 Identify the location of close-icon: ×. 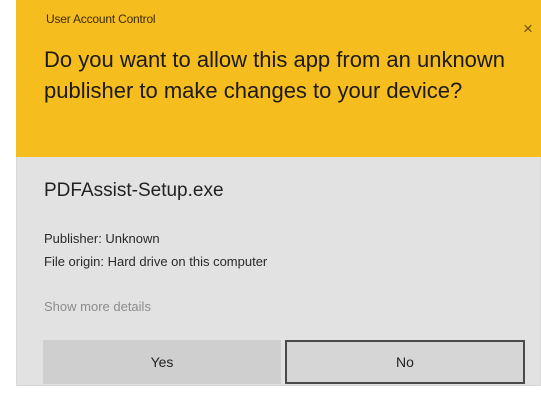
(528, 29).